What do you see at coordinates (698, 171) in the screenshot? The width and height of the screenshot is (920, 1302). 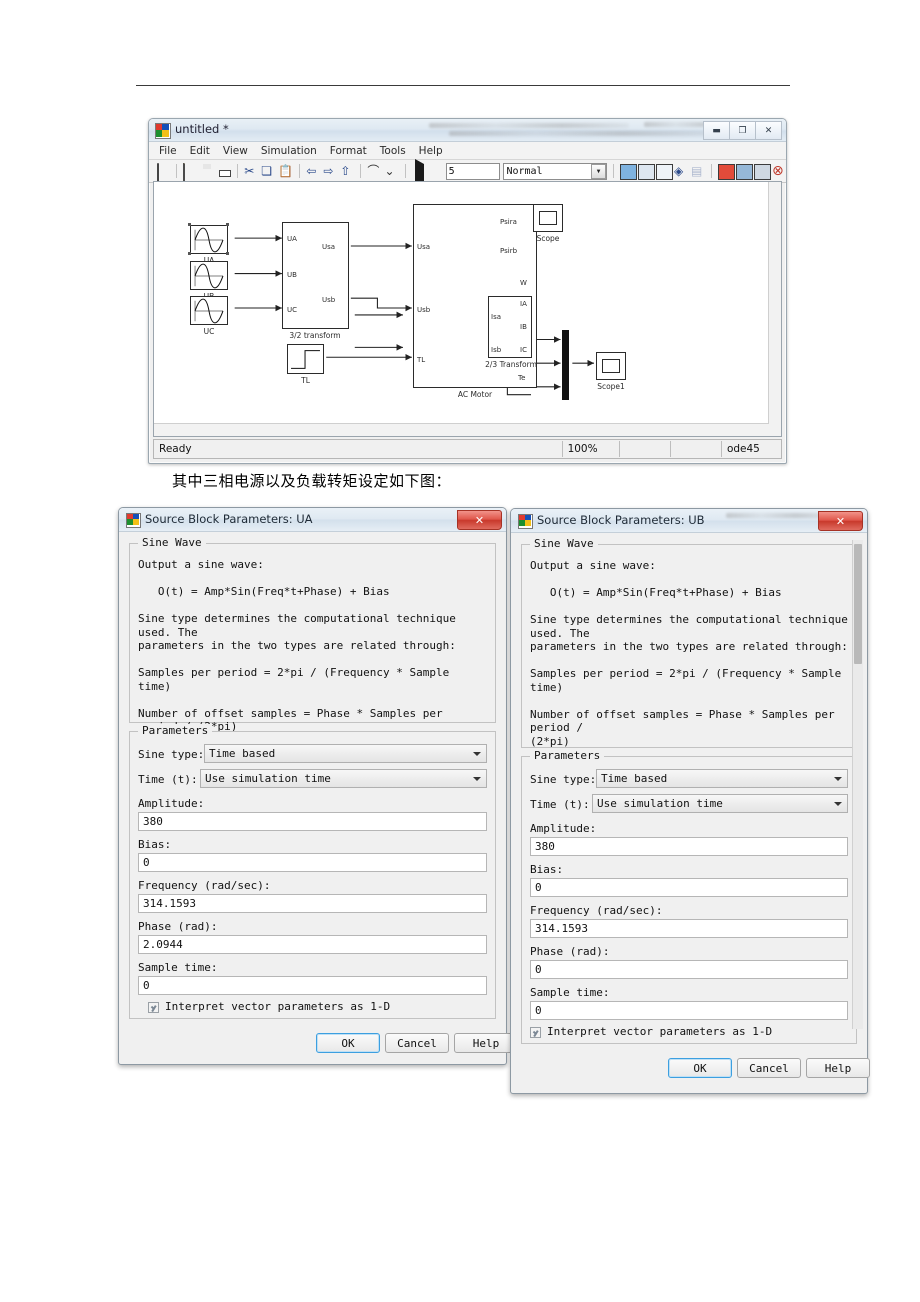 I see `build-icon: ▤` at bounding box center [698, 171].